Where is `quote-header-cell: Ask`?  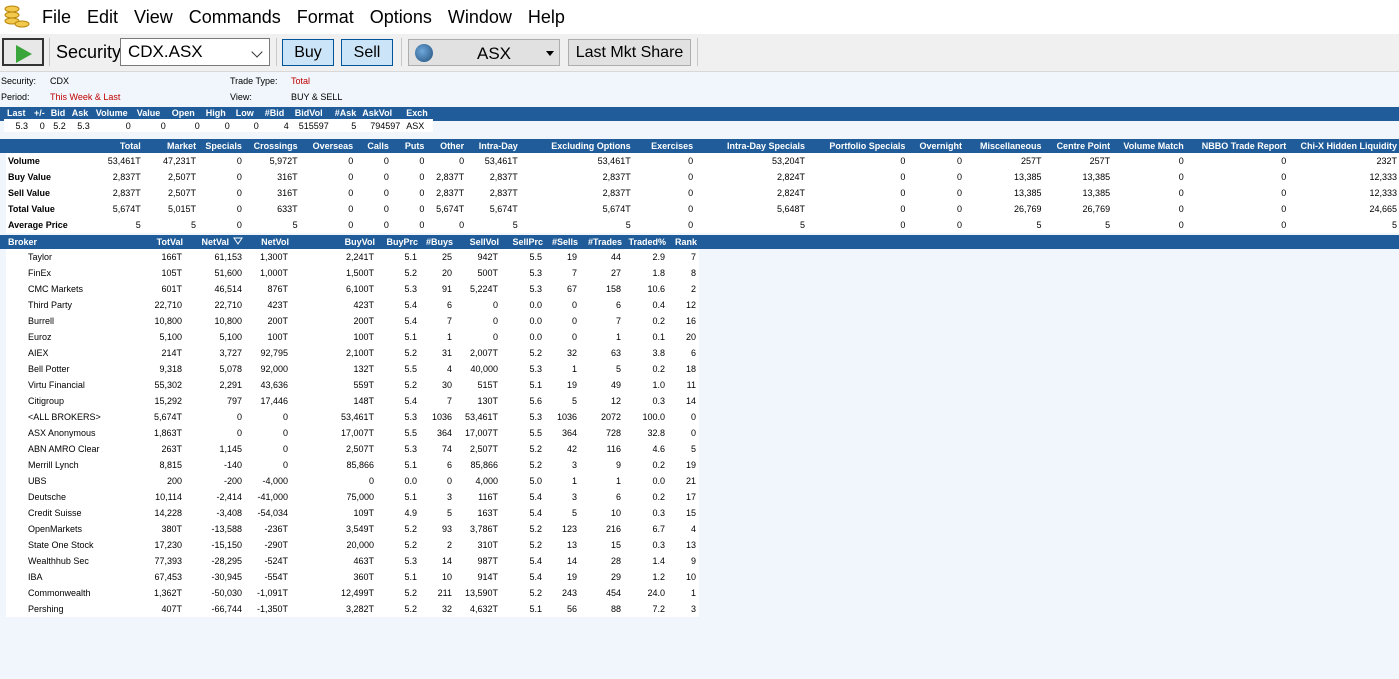 quote-header-cell: Ask is located at coordinates (80, 113).